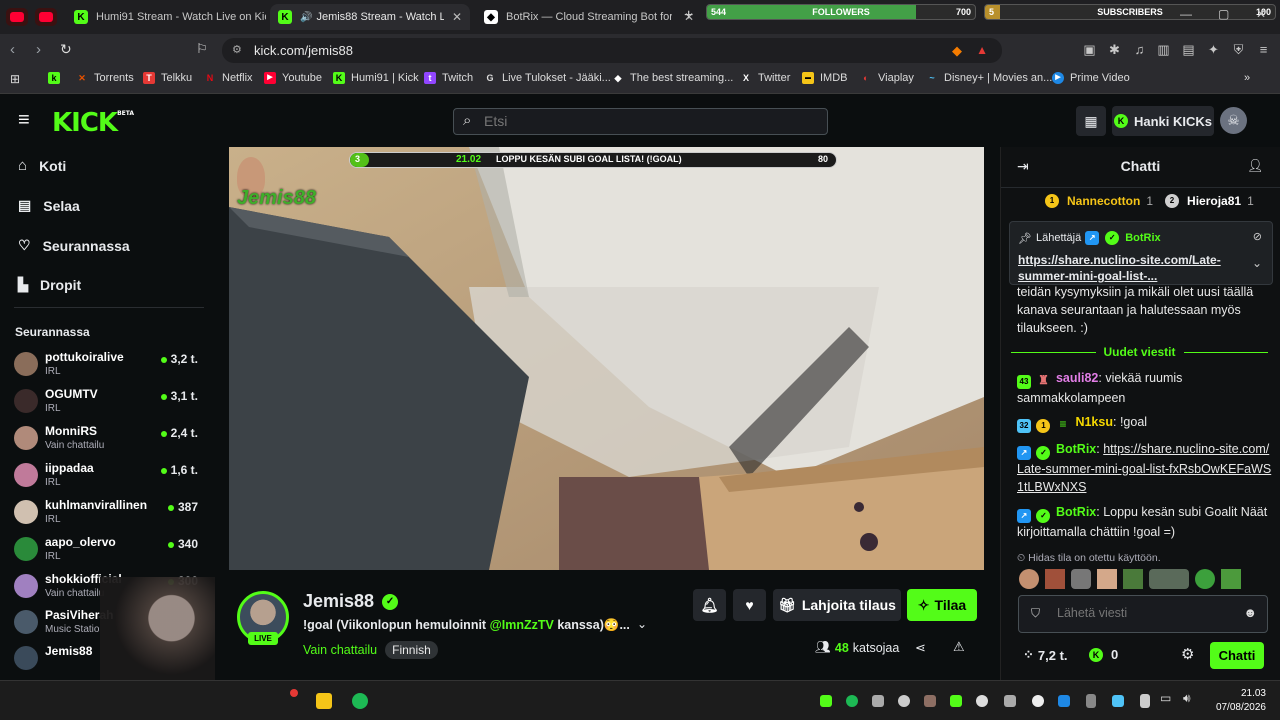 This screenshot has width=1280, height=720. Describe the element at coordinates (340, 650) in the screenshot. I see `category-link: Vain chattailu` at that location.